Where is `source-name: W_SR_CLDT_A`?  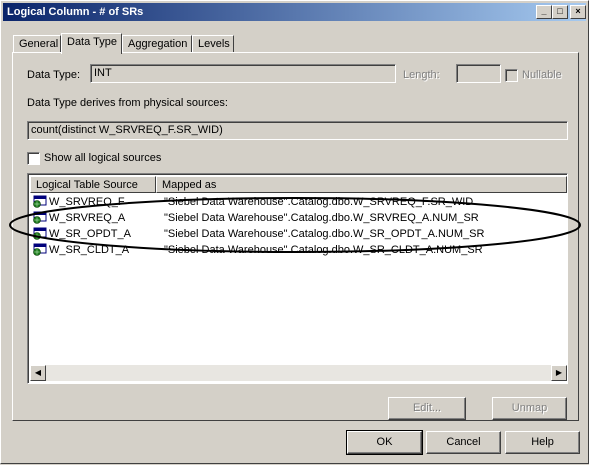 source-name: W_SR_CLDT_A is located at coordinates (89, 250).